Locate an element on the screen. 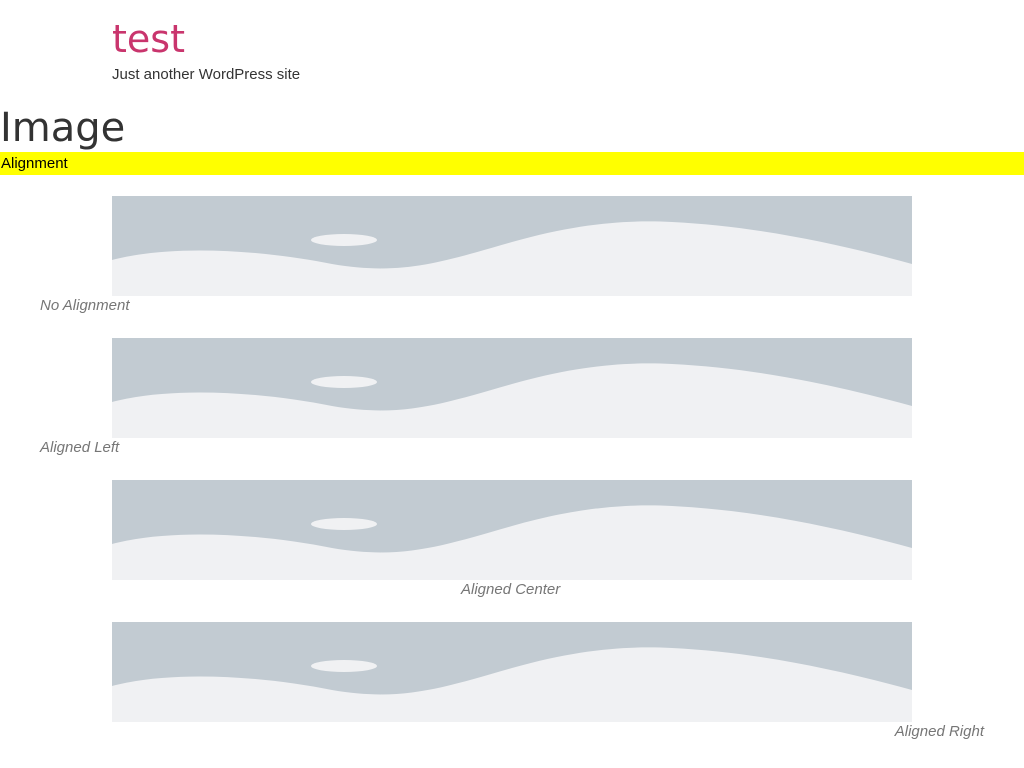  image-figure-no-alignment is located at coordinates (512, 246).